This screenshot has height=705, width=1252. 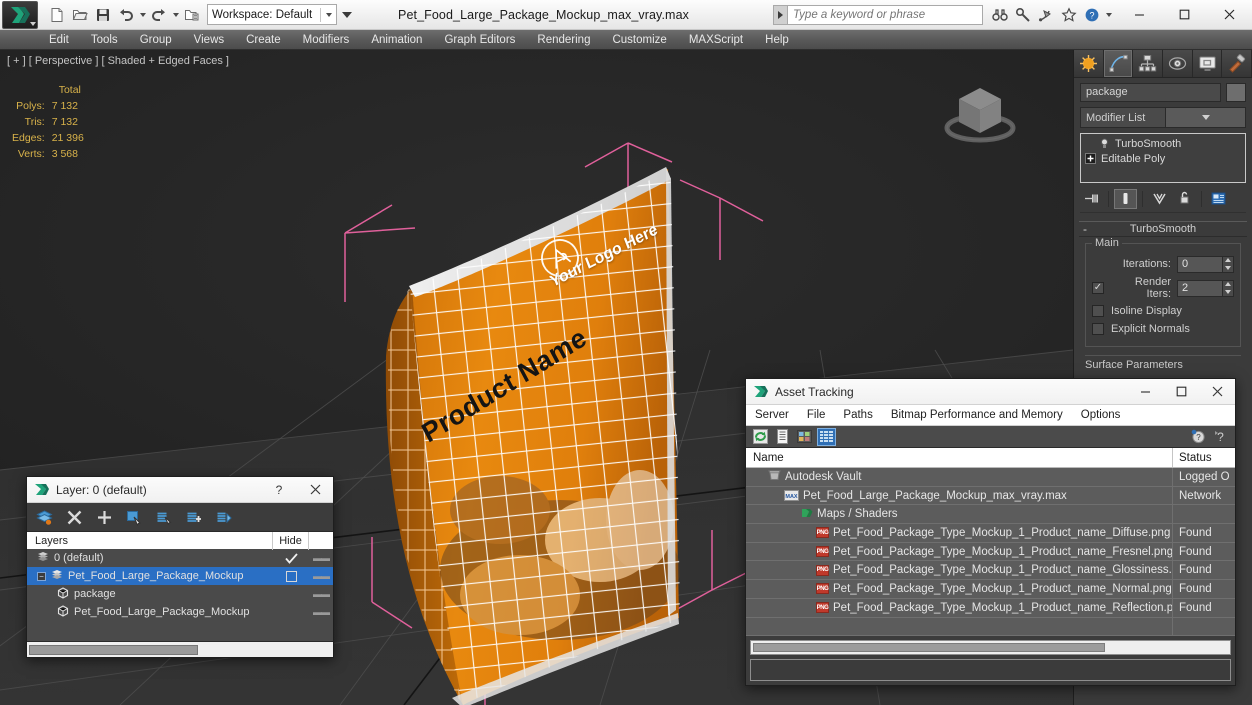 What do you see at coordinates (164, 517) in the screenshot?
I see `highlight-selected-objects-icon` at bounding box center [164, 517].